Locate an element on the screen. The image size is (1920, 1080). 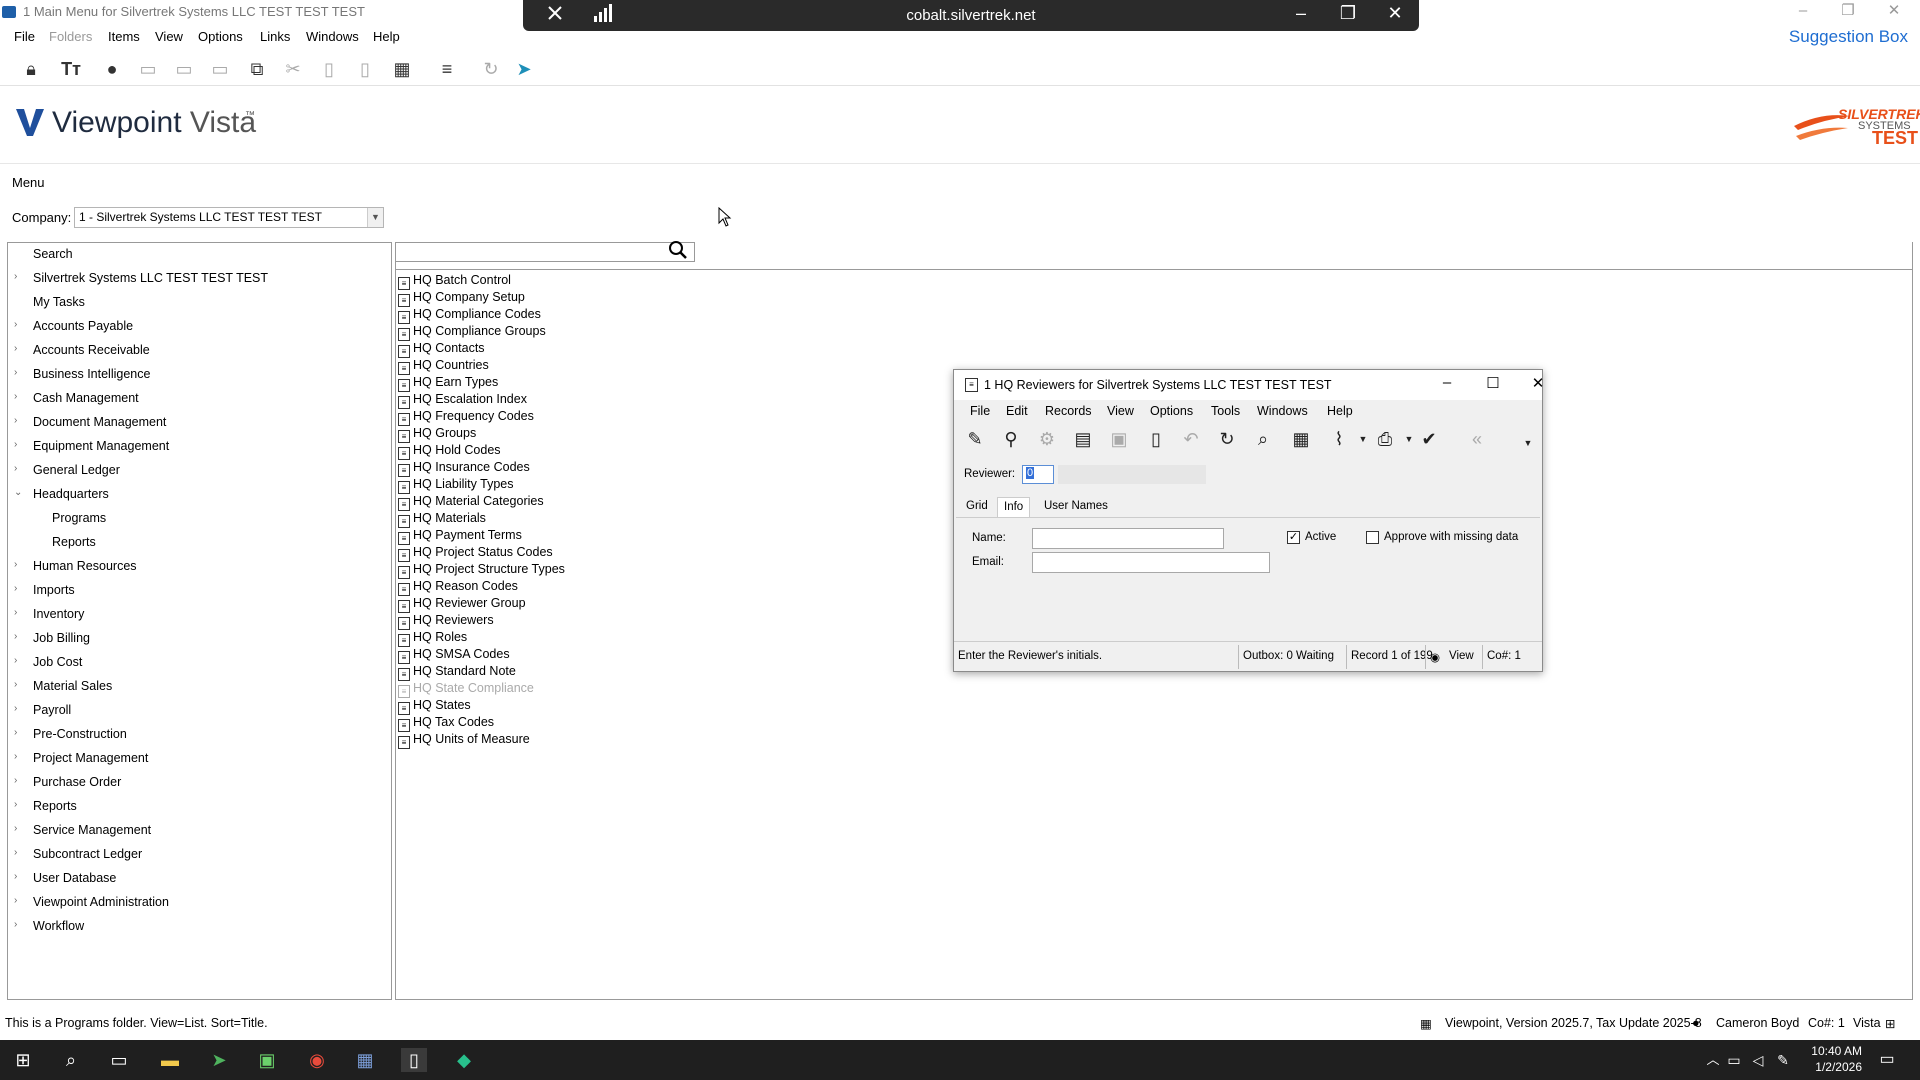
tree-item: › Cash Management is located at coordinates (198, 400).